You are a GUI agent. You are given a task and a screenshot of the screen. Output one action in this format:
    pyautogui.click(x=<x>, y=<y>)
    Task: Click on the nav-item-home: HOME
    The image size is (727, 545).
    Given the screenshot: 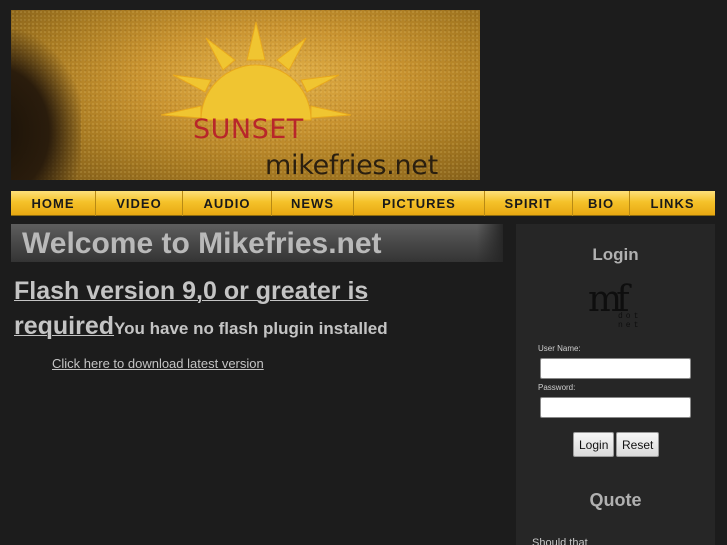 What is the action you would take?
    pyautogui.click(x=53, y=203)
    